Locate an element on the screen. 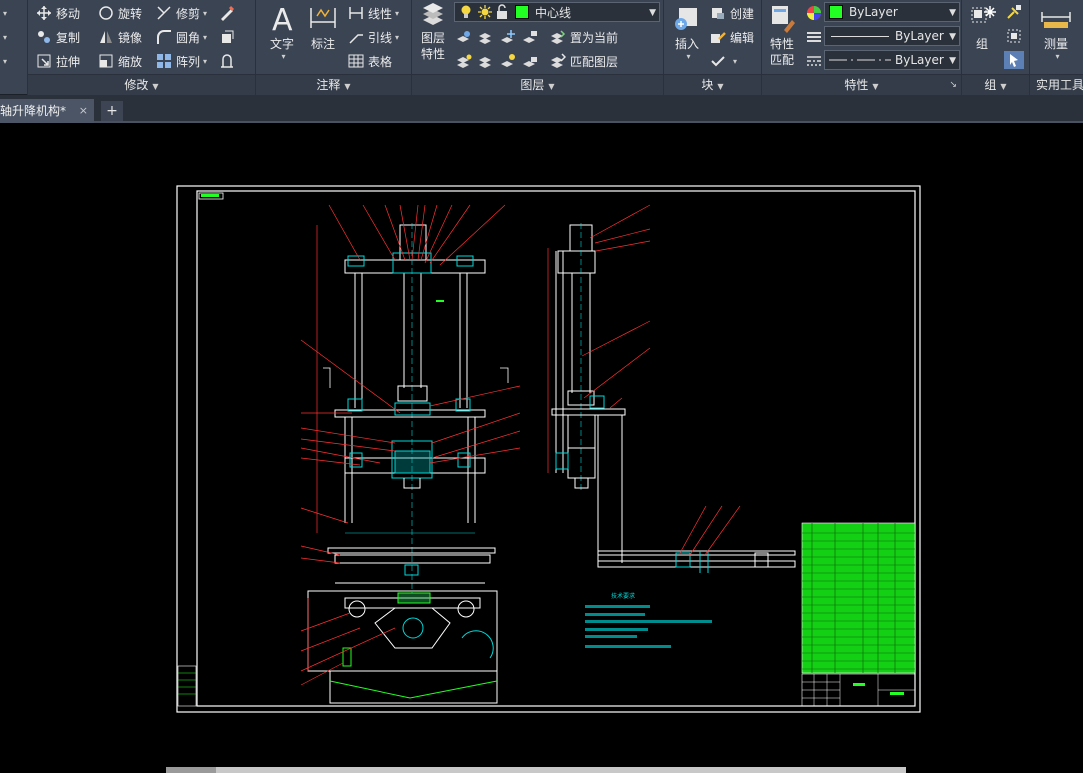 The height and width of the screenshot is (773, 1083). ungroup-icon is located at coordinates (1014, 12).